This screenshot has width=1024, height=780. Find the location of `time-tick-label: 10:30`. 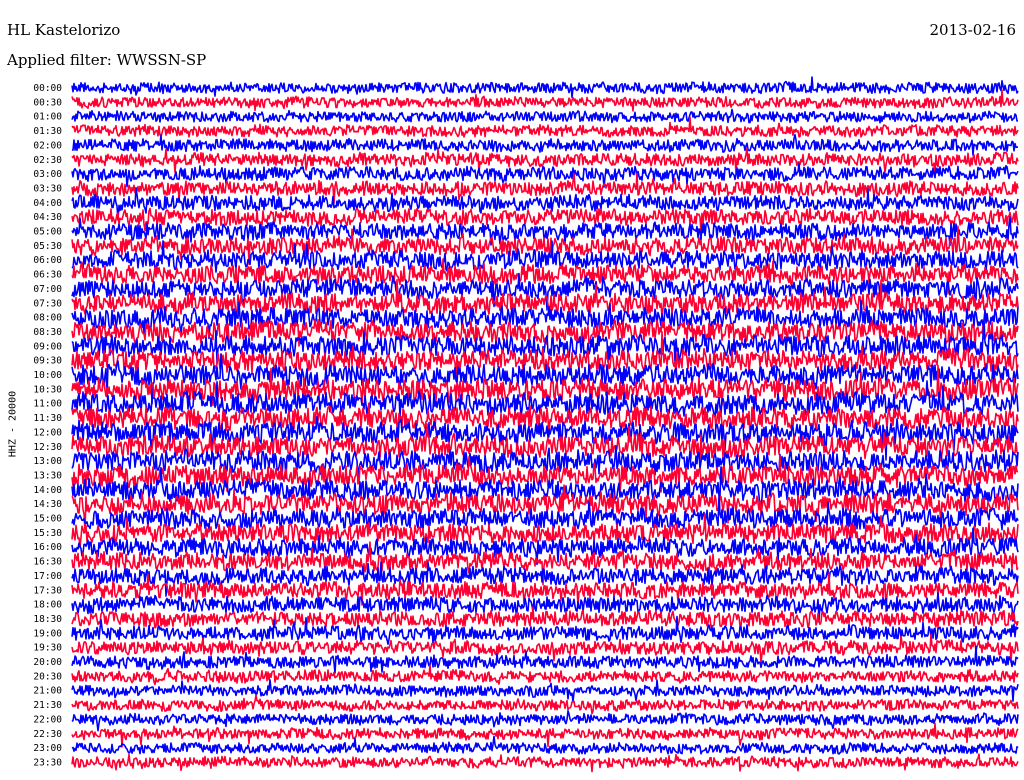

time-tick-label: 10:30 is located at coordinates (47, 389).